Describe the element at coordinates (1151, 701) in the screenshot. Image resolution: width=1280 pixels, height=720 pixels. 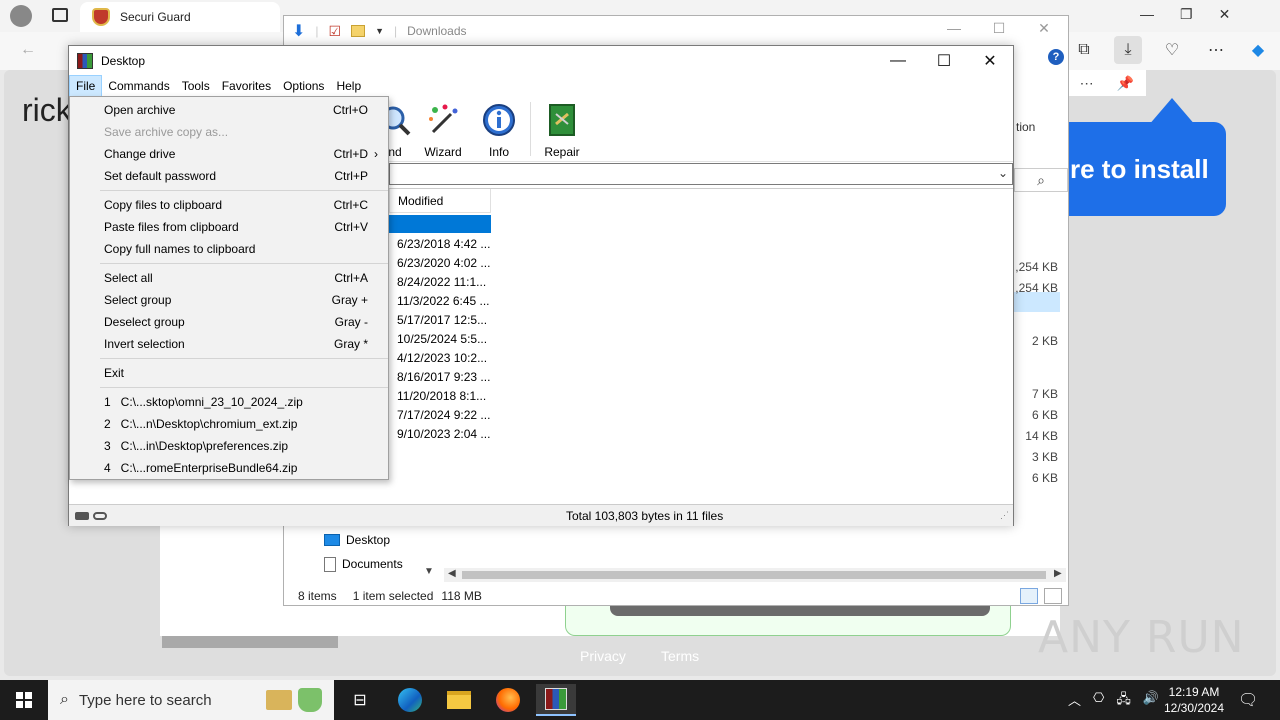
I see `volume-icon: 🔊` at that location.